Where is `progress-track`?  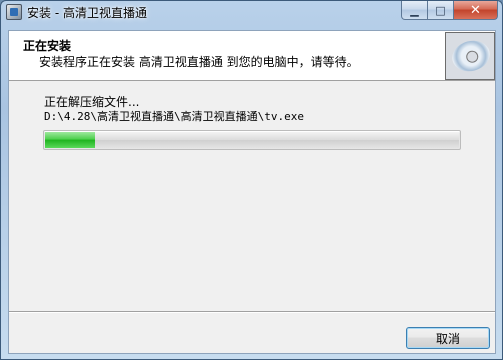 progress-track is located at coordinates (252, 140).